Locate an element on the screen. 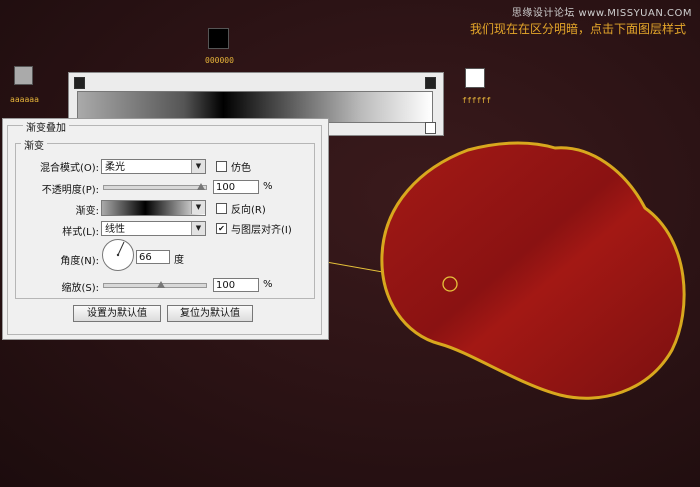  opacity-slider is located at coordinates (155, 187).